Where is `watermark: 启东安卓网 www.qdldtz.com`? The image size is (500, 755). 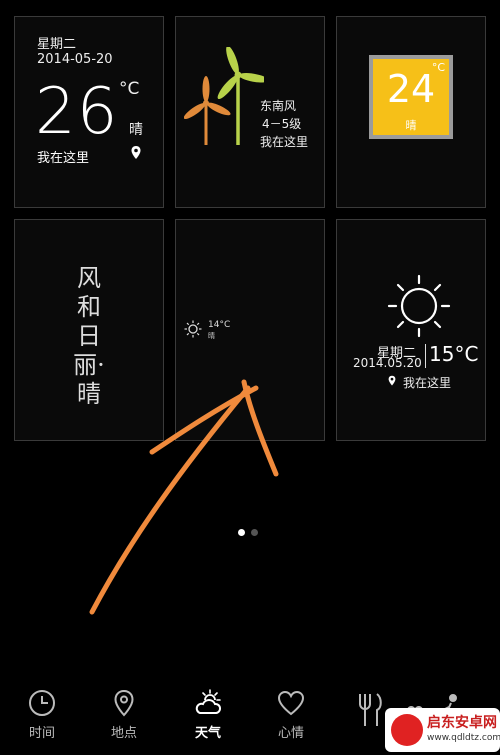 watermark: 启东安卓网 www.qdldtz.com is located at coordinates (442, 730).